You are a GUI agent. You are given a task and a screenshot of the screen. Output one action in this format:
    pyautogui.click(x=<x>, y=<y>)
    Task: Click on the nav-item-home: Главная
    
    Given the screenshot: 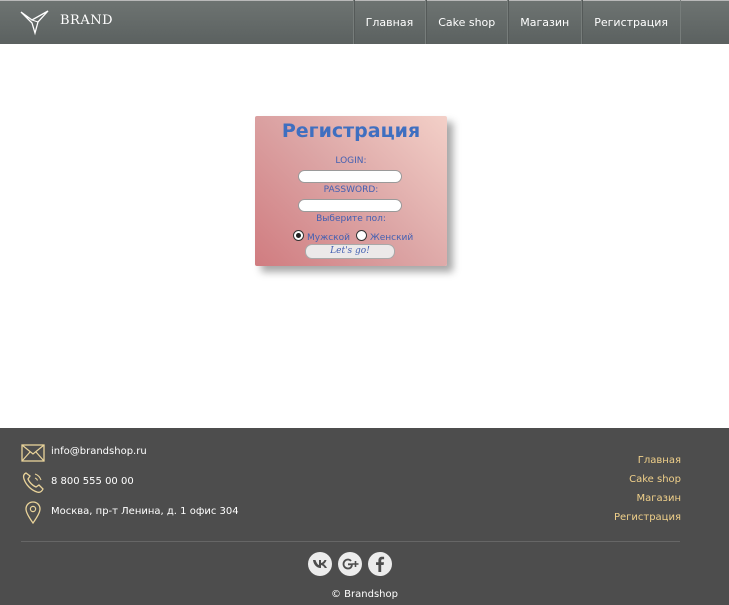 What is the action you would take?
    pyautogui.click(x=389, y=22)
    